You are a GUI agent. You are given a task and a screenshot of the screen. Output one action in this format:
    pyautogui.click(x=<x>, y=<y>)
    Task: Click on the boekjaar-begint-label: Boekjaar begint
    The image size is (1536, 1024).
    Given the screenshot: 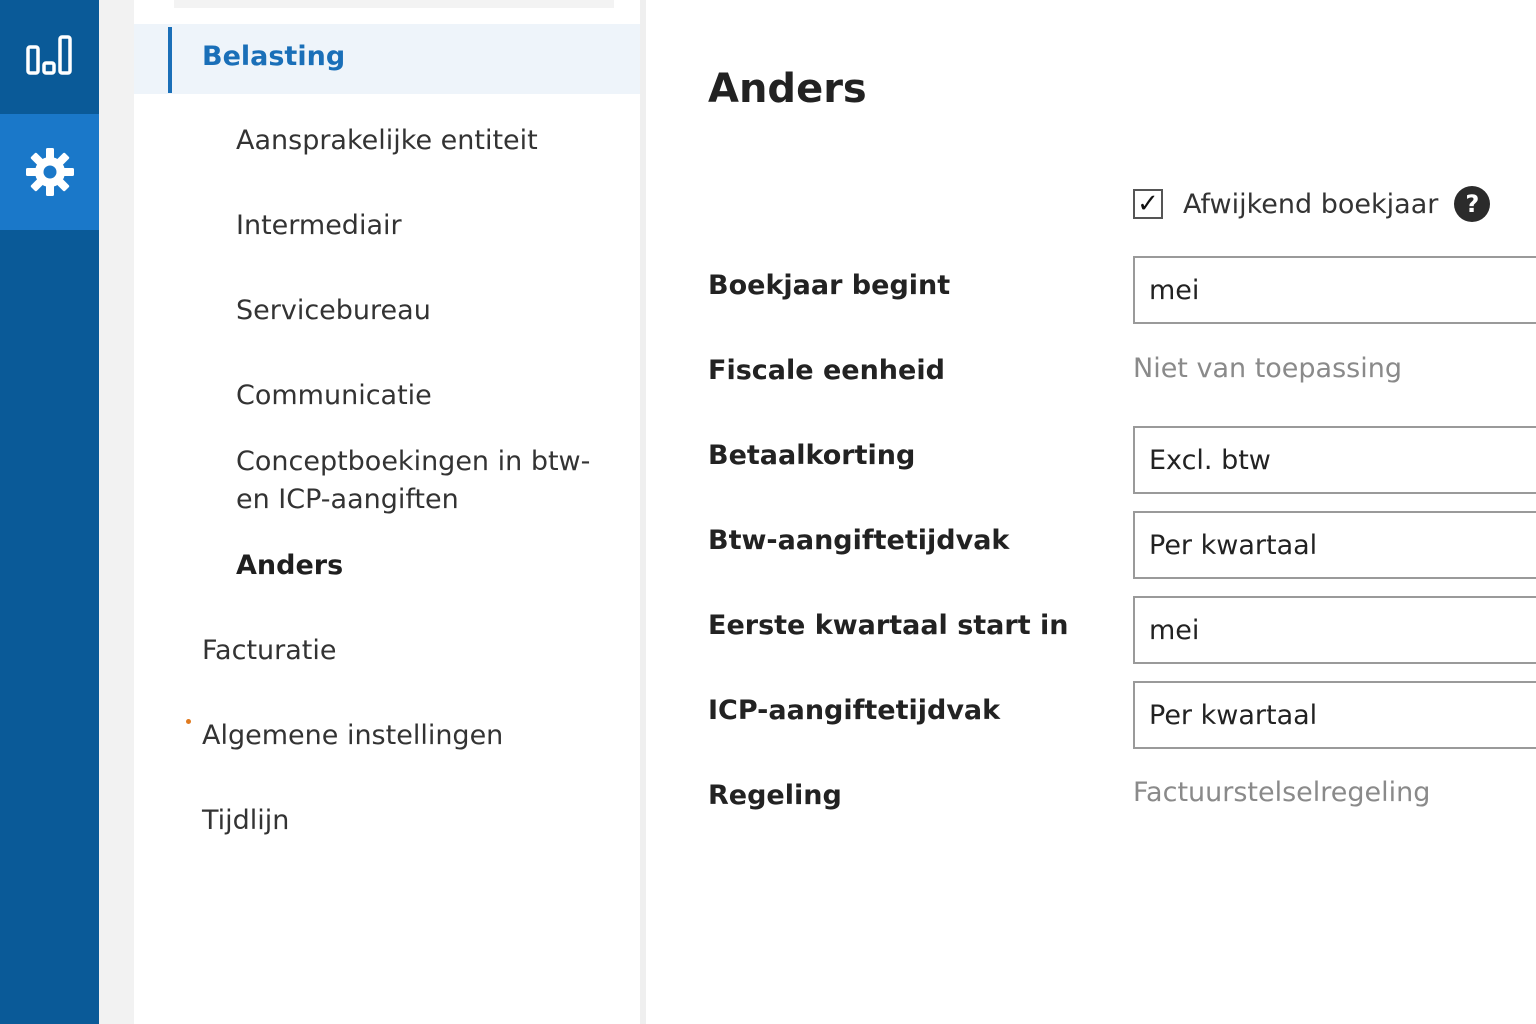 What is the action you would take?
    pyautogui.click(x=829, y=285)
    